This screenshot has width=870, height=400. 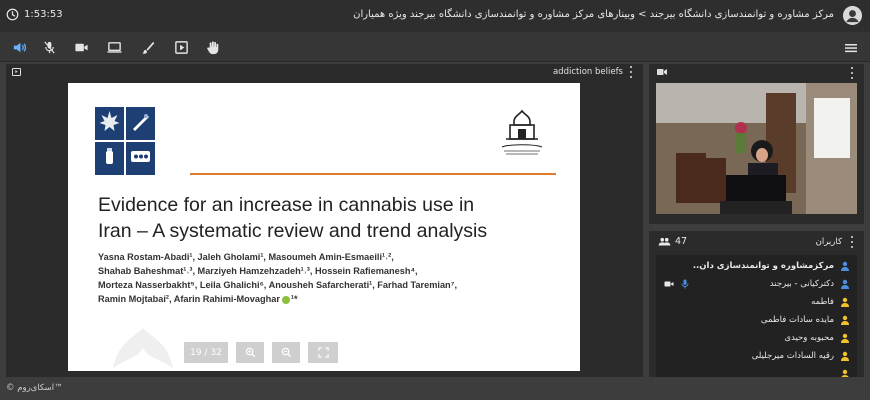 I want to click on mic-off-icon, so click(x=49, y=47).